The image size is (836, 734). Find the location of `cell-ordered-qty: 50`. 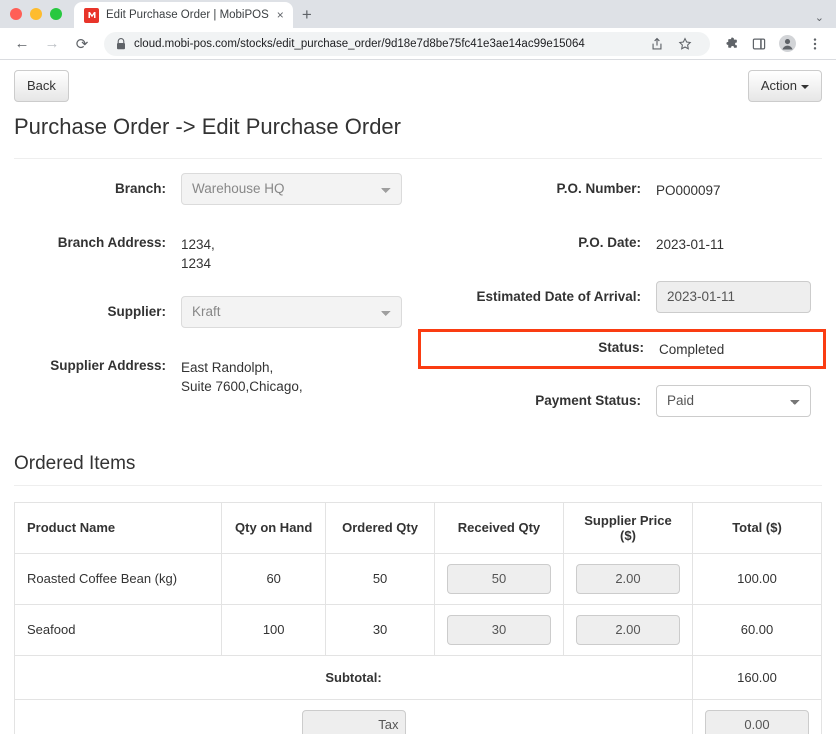

cell-ordered-qty: 50 is located at coordinates (380, 578).